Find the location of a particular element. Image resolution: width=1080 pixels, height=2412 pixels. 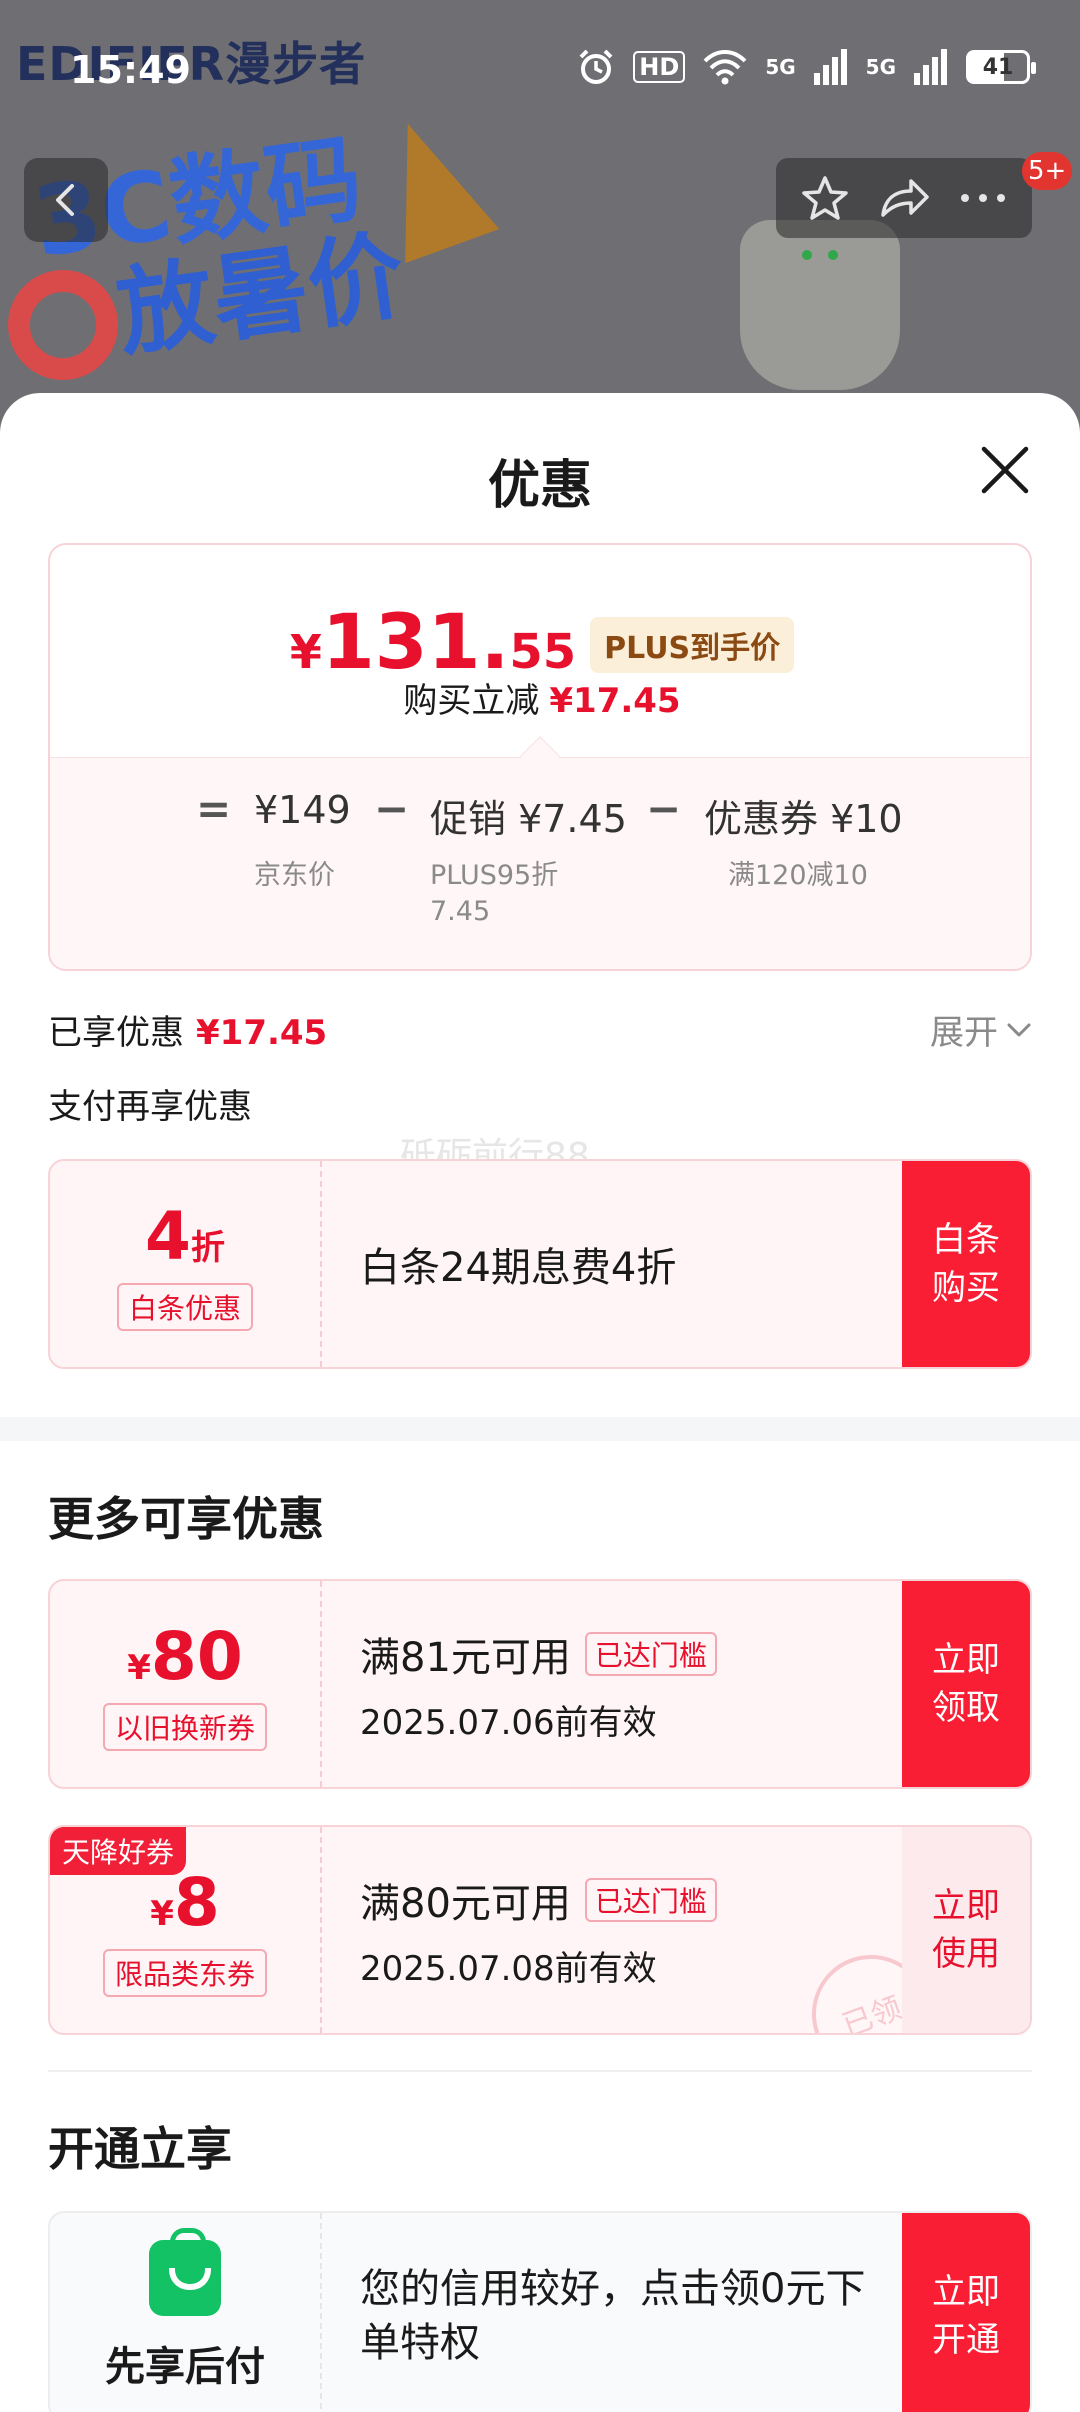

coupon-expiry: 2025.07.06前有效 is located at coordinates (508, 1722).